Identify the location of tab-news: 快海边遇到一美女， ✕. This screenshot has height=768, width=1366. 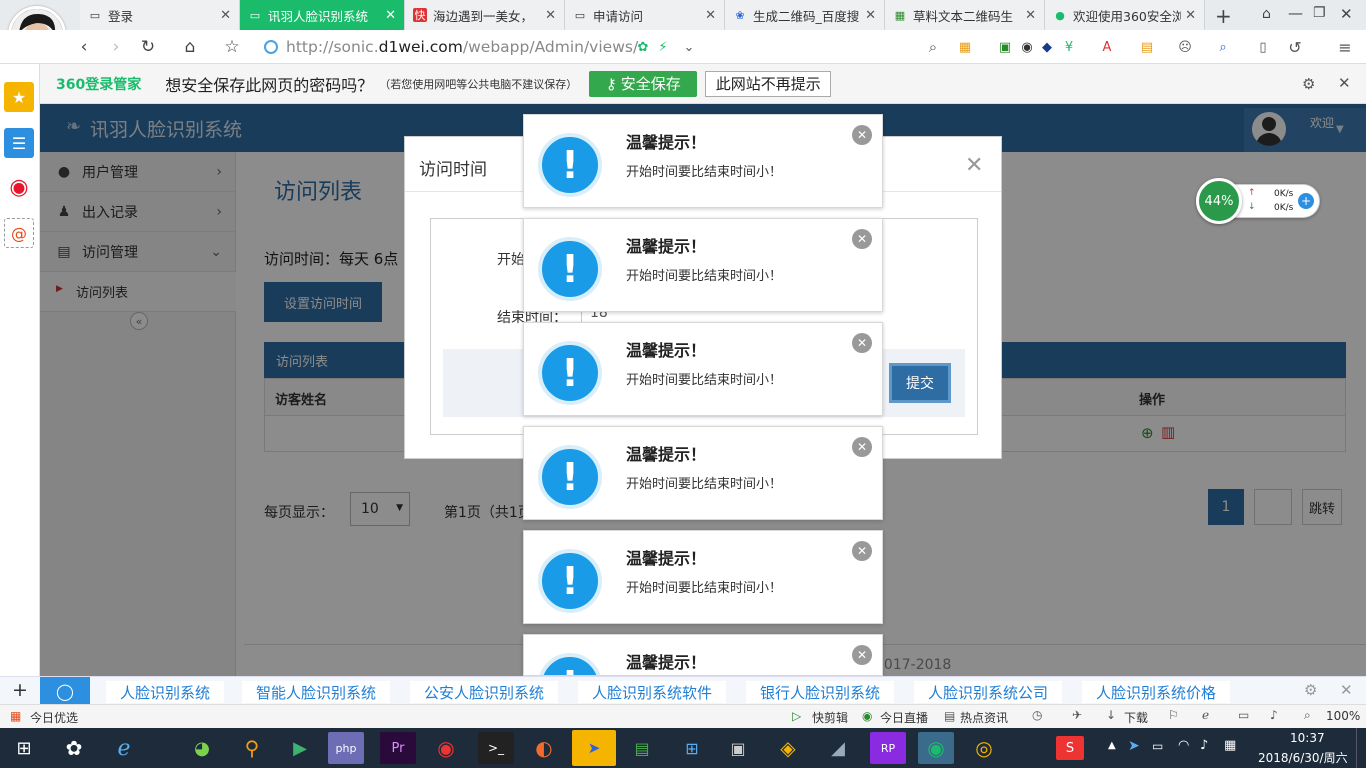
(485, 15).